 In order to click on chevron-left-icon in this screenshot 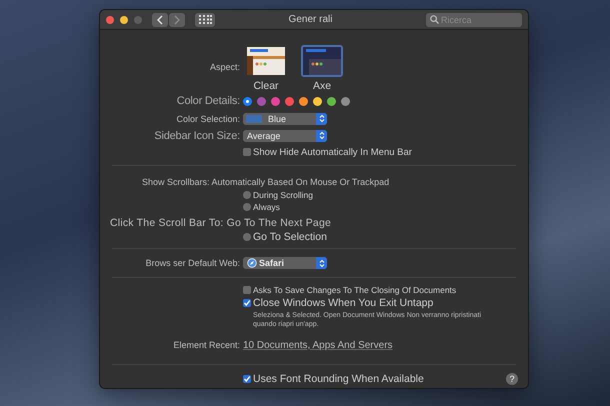, I will do `click(160, 19)`.